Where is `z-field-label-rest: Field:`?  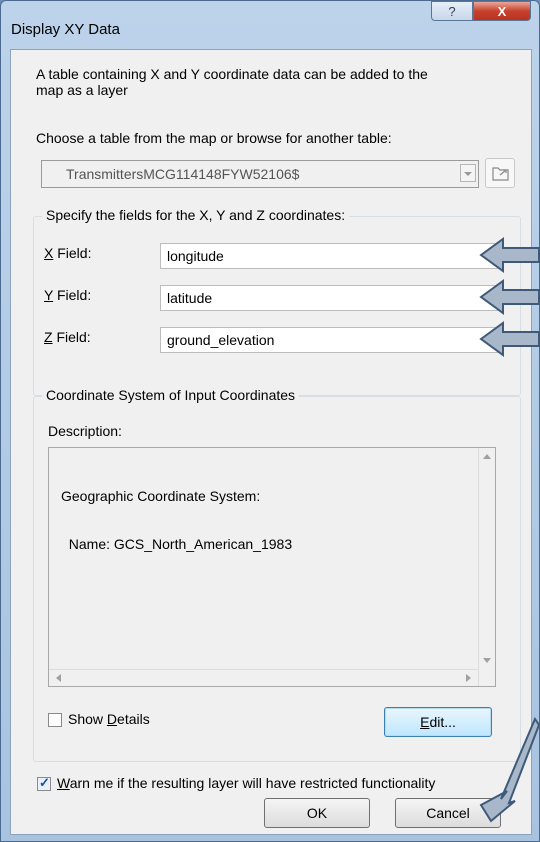 z-field-label-rest: Field: is located at coordinates (71, 337).